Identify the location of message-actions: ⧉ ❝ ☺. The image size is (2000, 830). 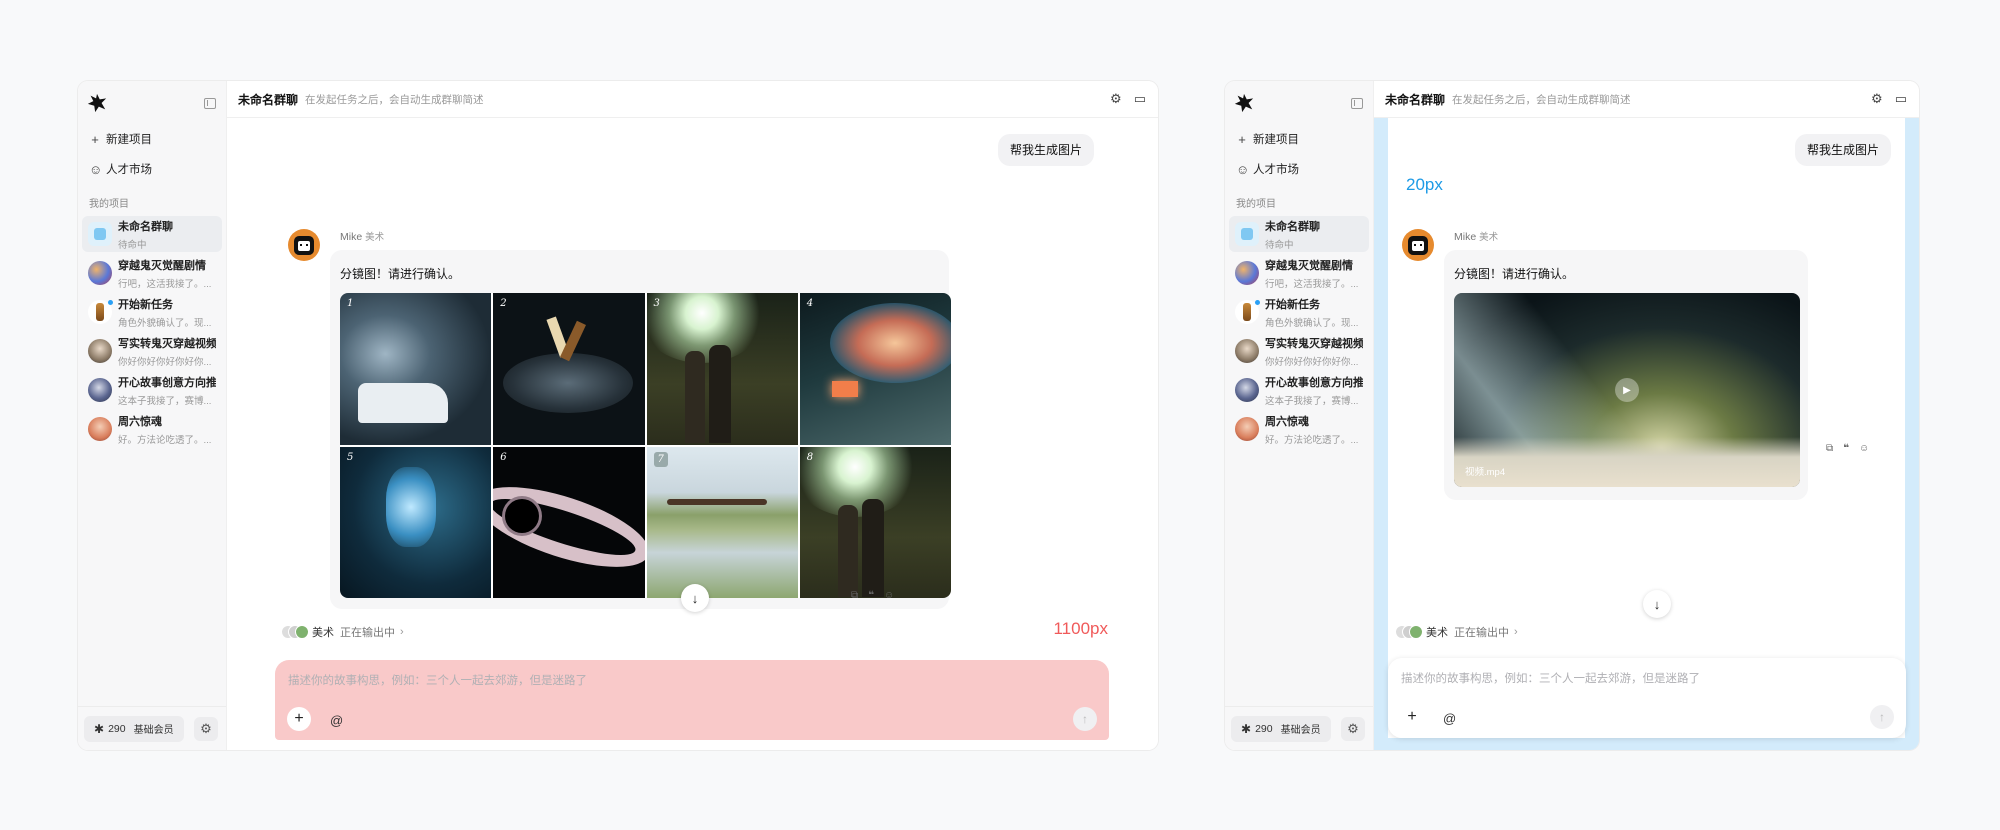
(1847, 448).